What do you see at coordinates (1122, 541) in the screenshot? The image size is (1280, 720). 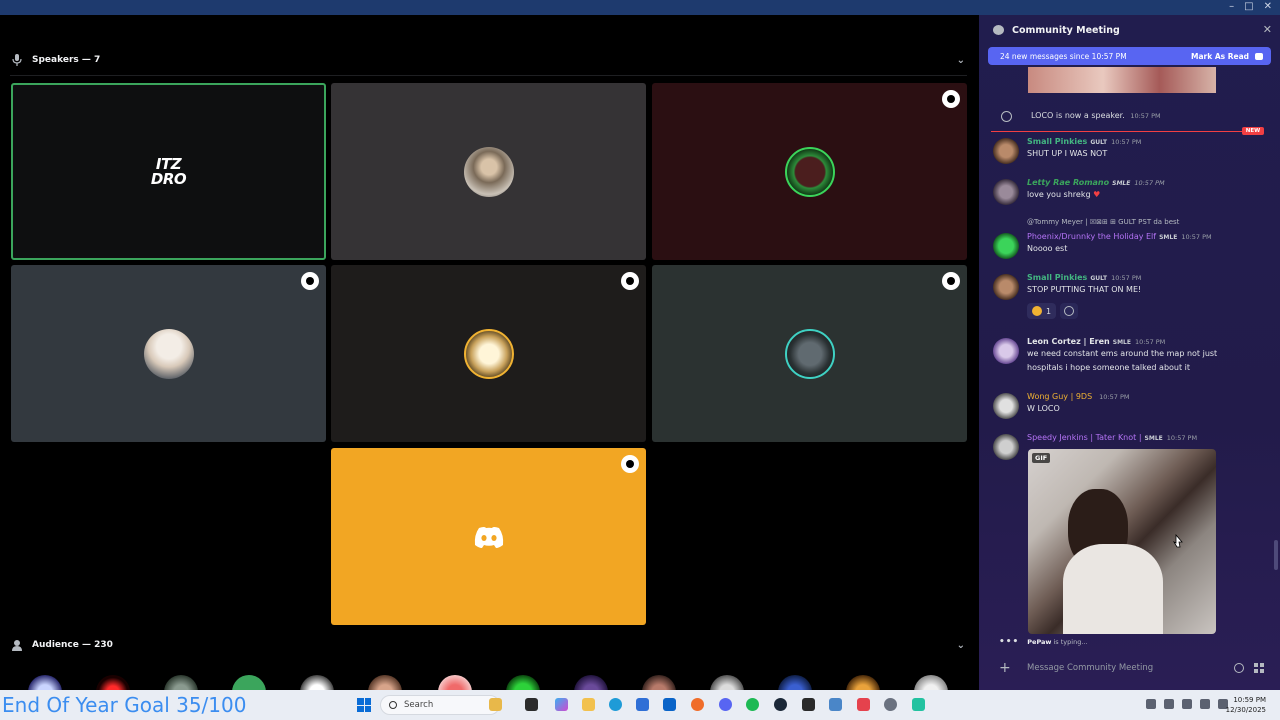 I see `gif-attachment: GIF` at bounding box center [1122, 541].